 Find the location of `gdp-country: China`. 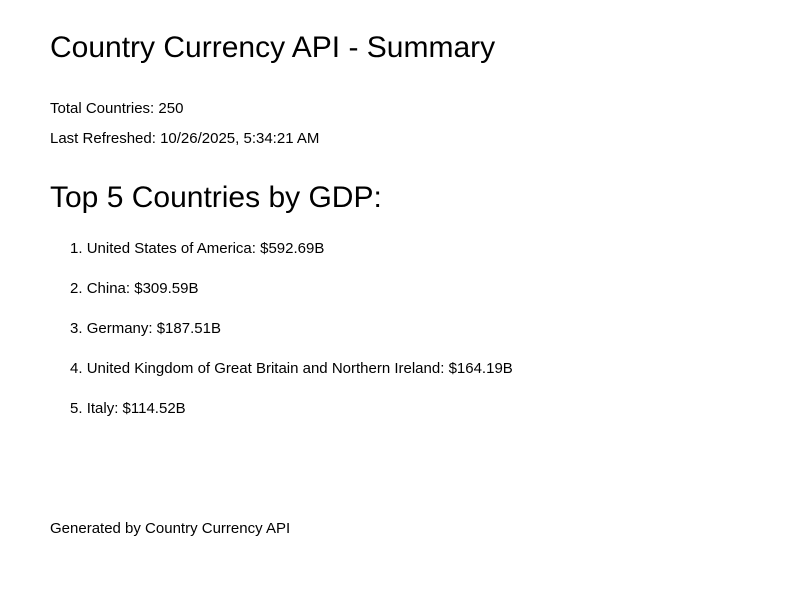

gdp-country: China is located at coordinates (106, 288).